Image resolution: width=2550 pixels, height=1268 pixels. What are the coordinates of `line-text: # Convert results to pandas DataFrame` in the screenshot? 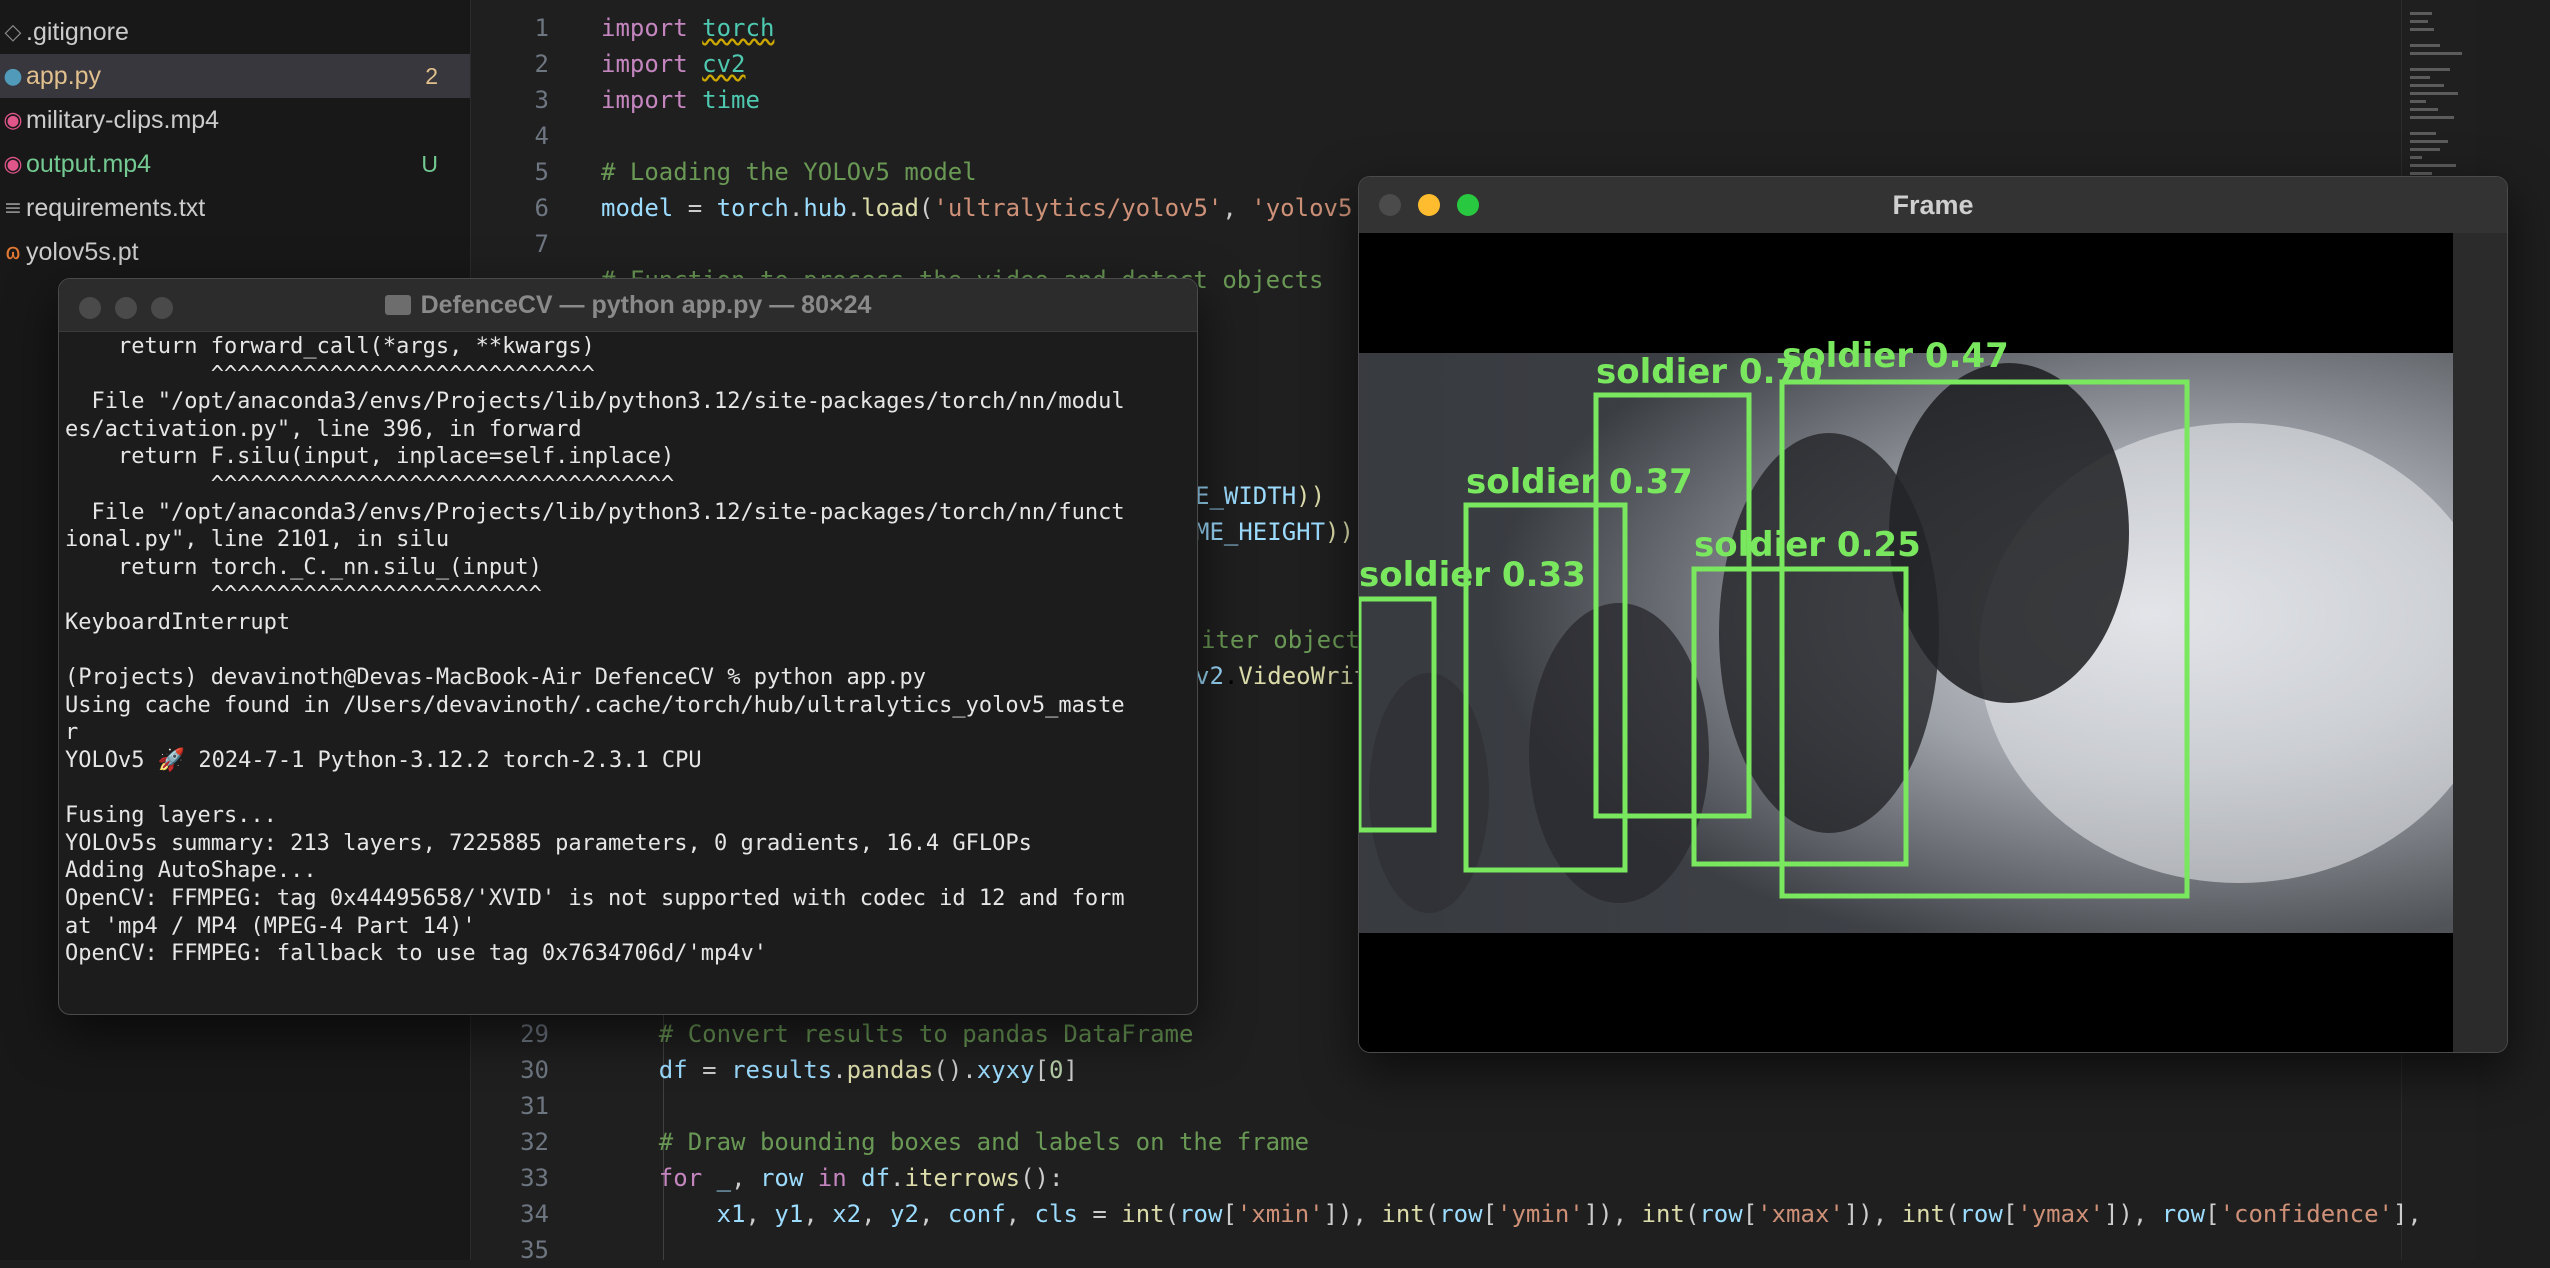 It's located at (926, 1034).